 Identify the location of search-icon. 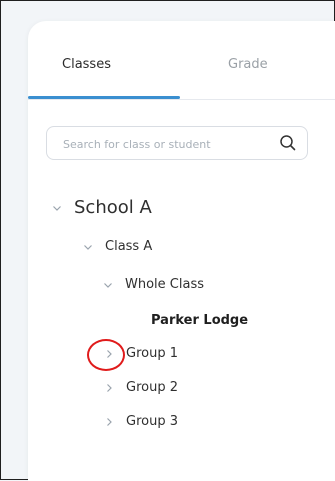
(288, 143).